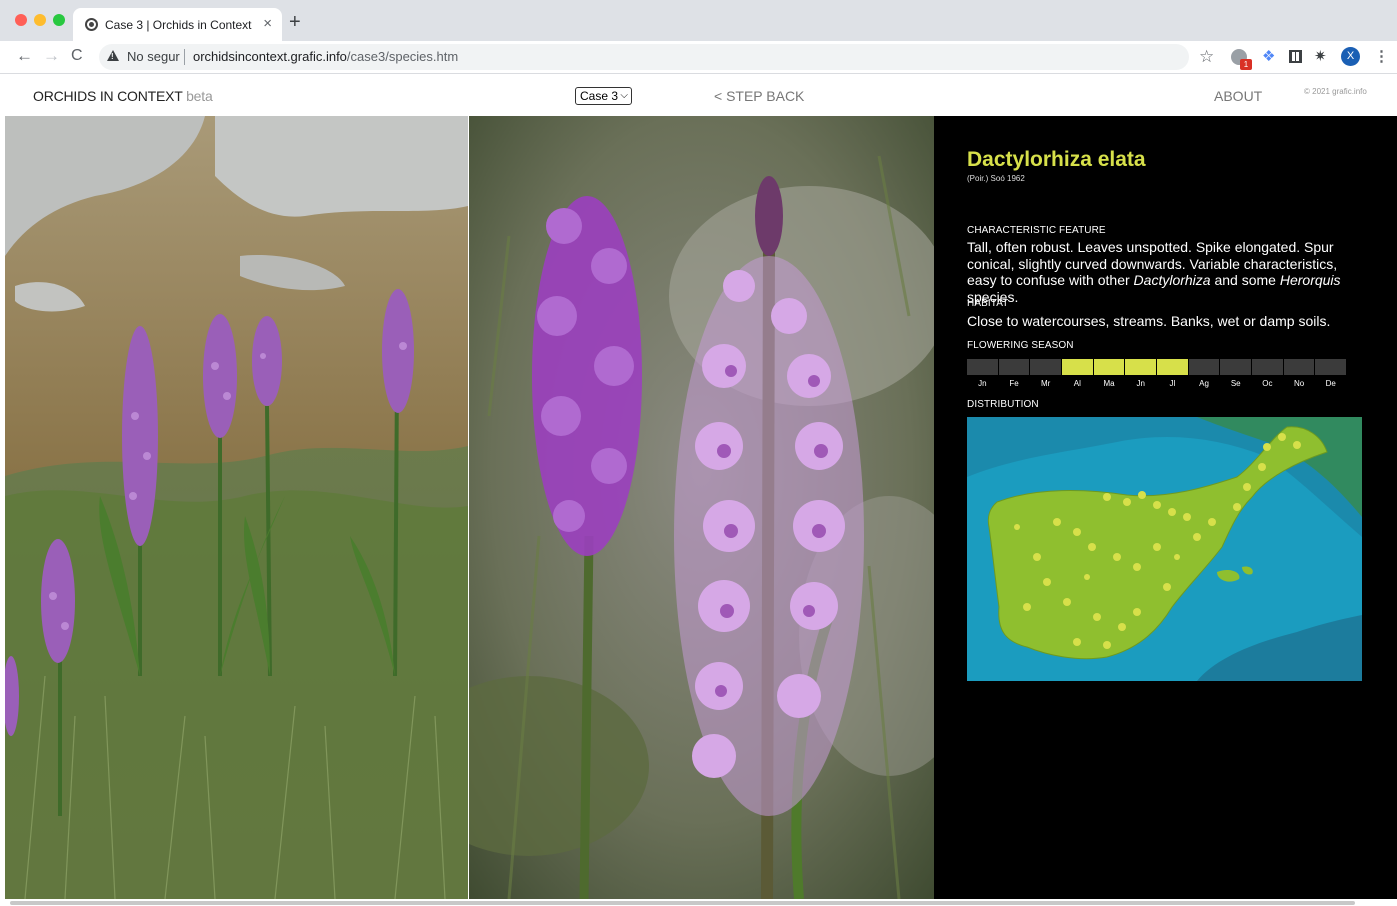 The image size is (1397, 906). Describe the element at coordinates (40, 20) in the screenshot. I see `window-minimize-button` at that location.